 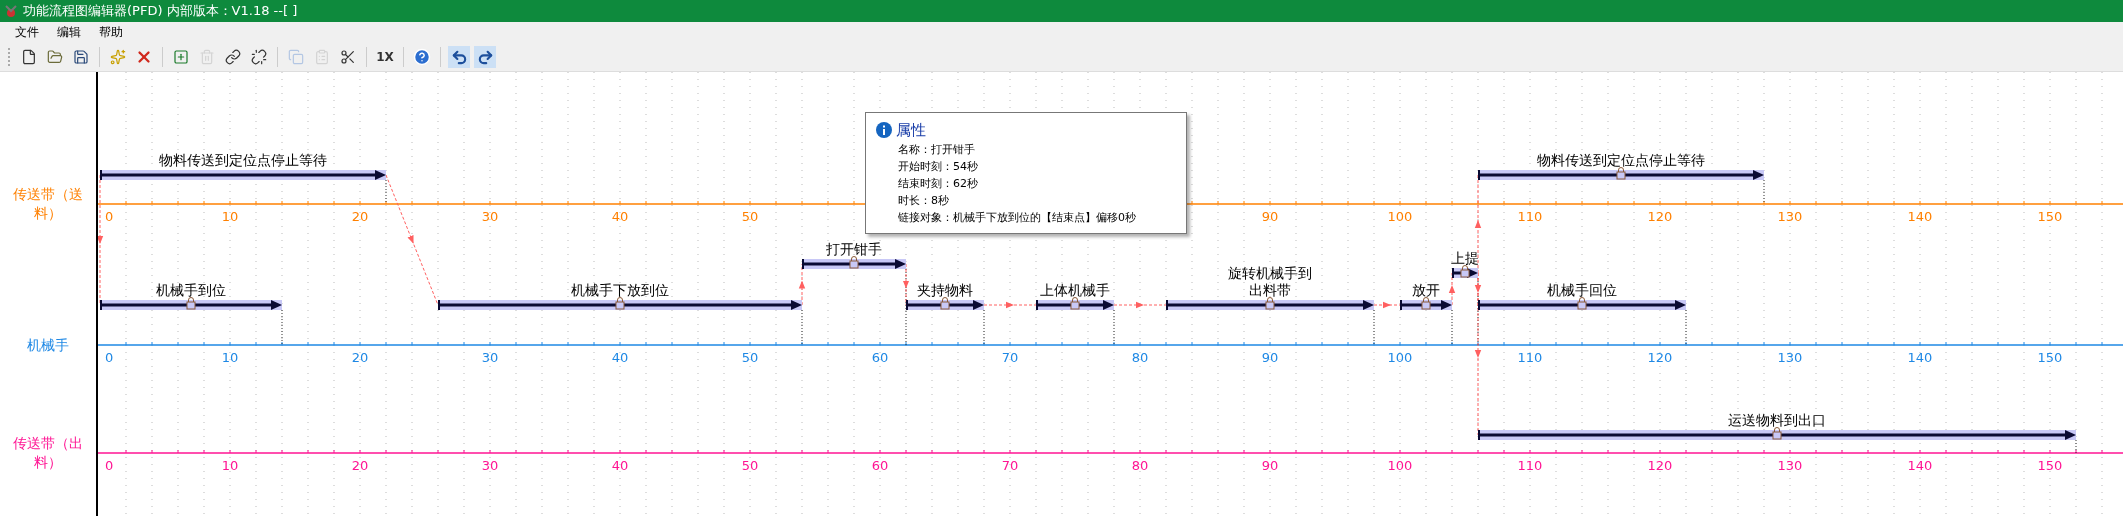 I want to click on task-label: 机械手下放到位, so click(x=620, y=290).